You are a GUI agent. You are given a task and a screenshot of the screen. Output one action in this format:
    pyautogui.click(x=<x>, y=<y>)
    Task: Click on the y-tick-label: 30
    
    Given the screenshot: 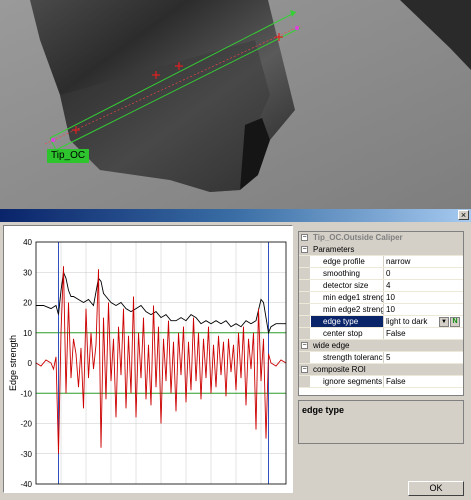 What is the action you would take?
    pyautogui.click(x=27, y=272)
    